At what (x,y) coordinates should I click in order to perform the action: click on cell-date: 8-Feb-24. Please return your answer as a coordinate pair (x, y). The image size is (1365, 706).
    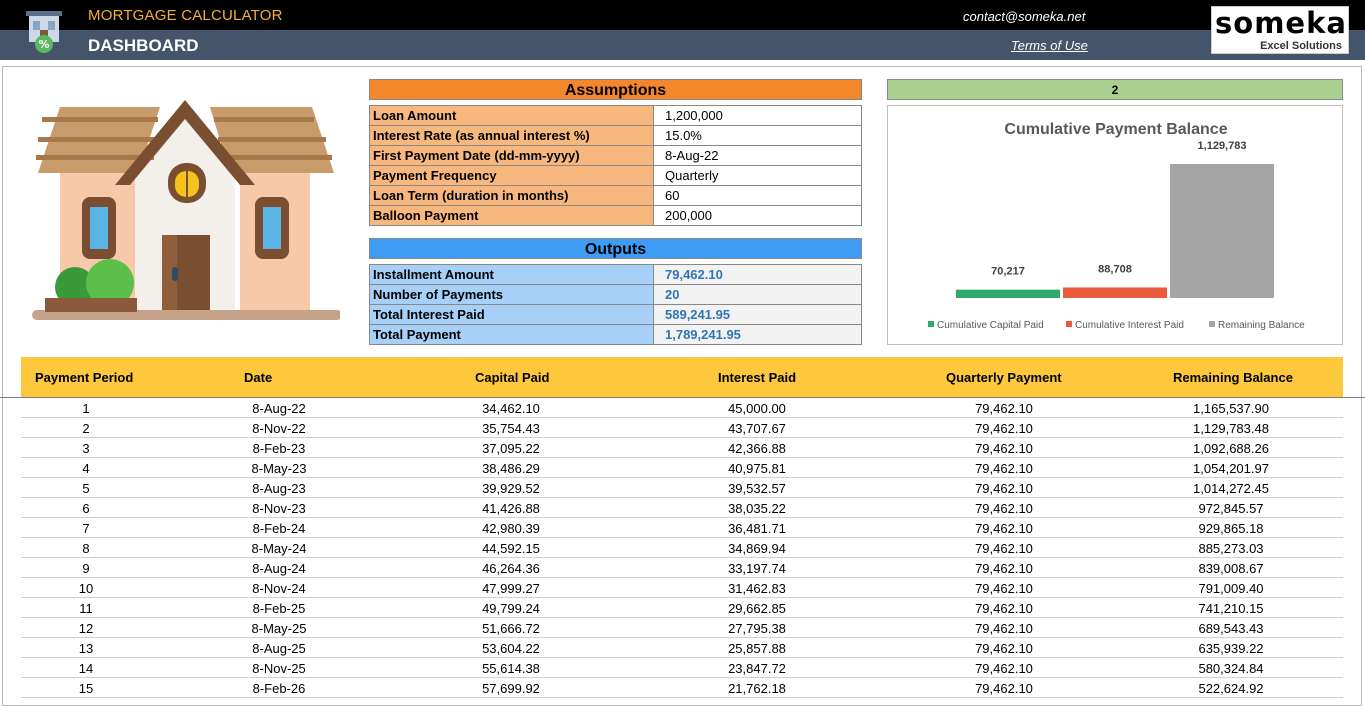
    Looking at the image, I should click on (279, 528).